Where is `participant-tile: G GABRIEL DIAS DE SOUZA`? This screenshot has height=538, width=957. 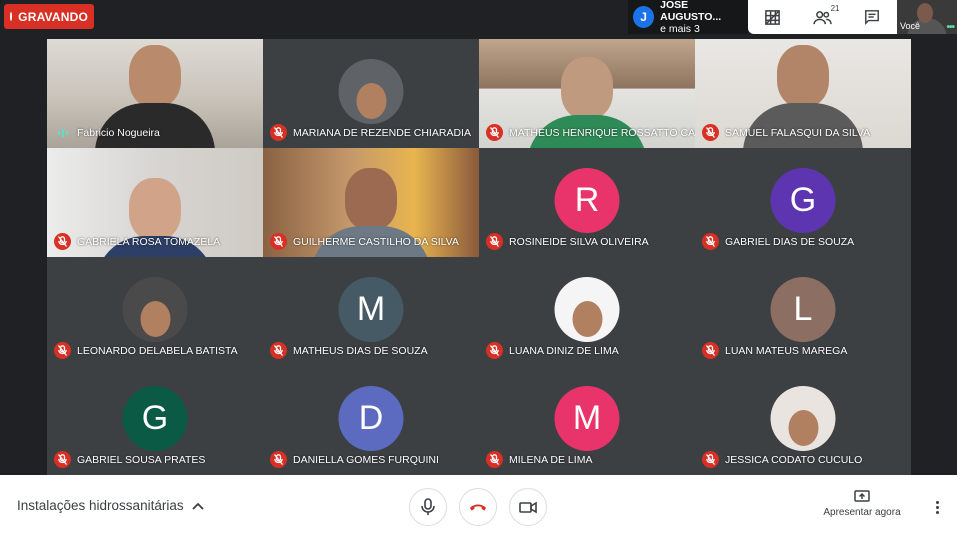 participant-tile: G GABRIEL DIAS DE SOUZA is located at coordinates (803, 202).